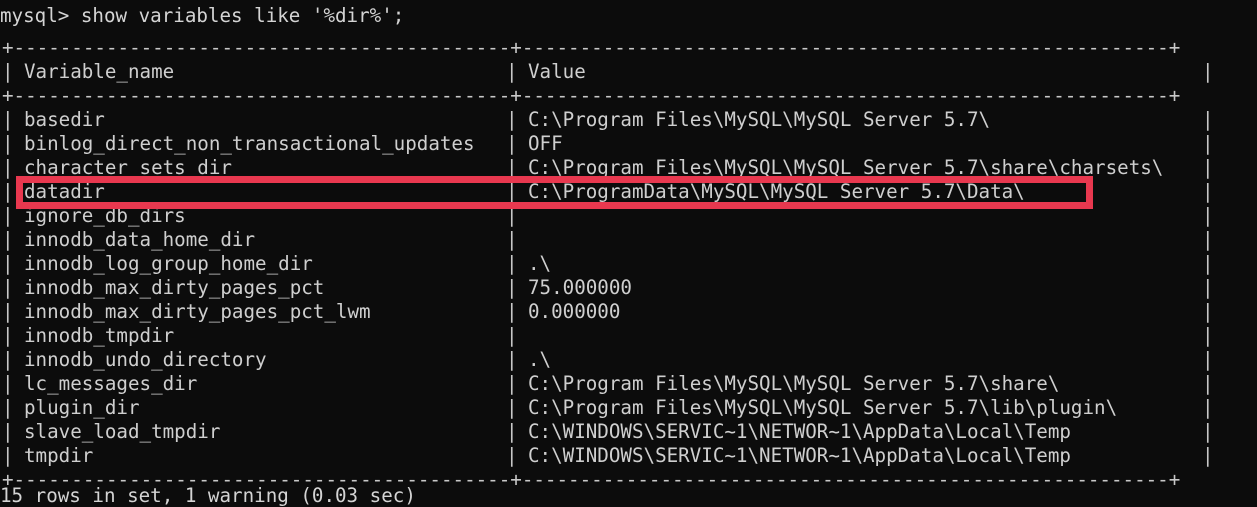 This screenshot has width=1257, height=507. What do you see at coordinates (759, 119) in the screenshot?
I see `cell-value: C:\Program Files\MySQL\MySQL Server 5.7\` at bounding box center [759, 119].